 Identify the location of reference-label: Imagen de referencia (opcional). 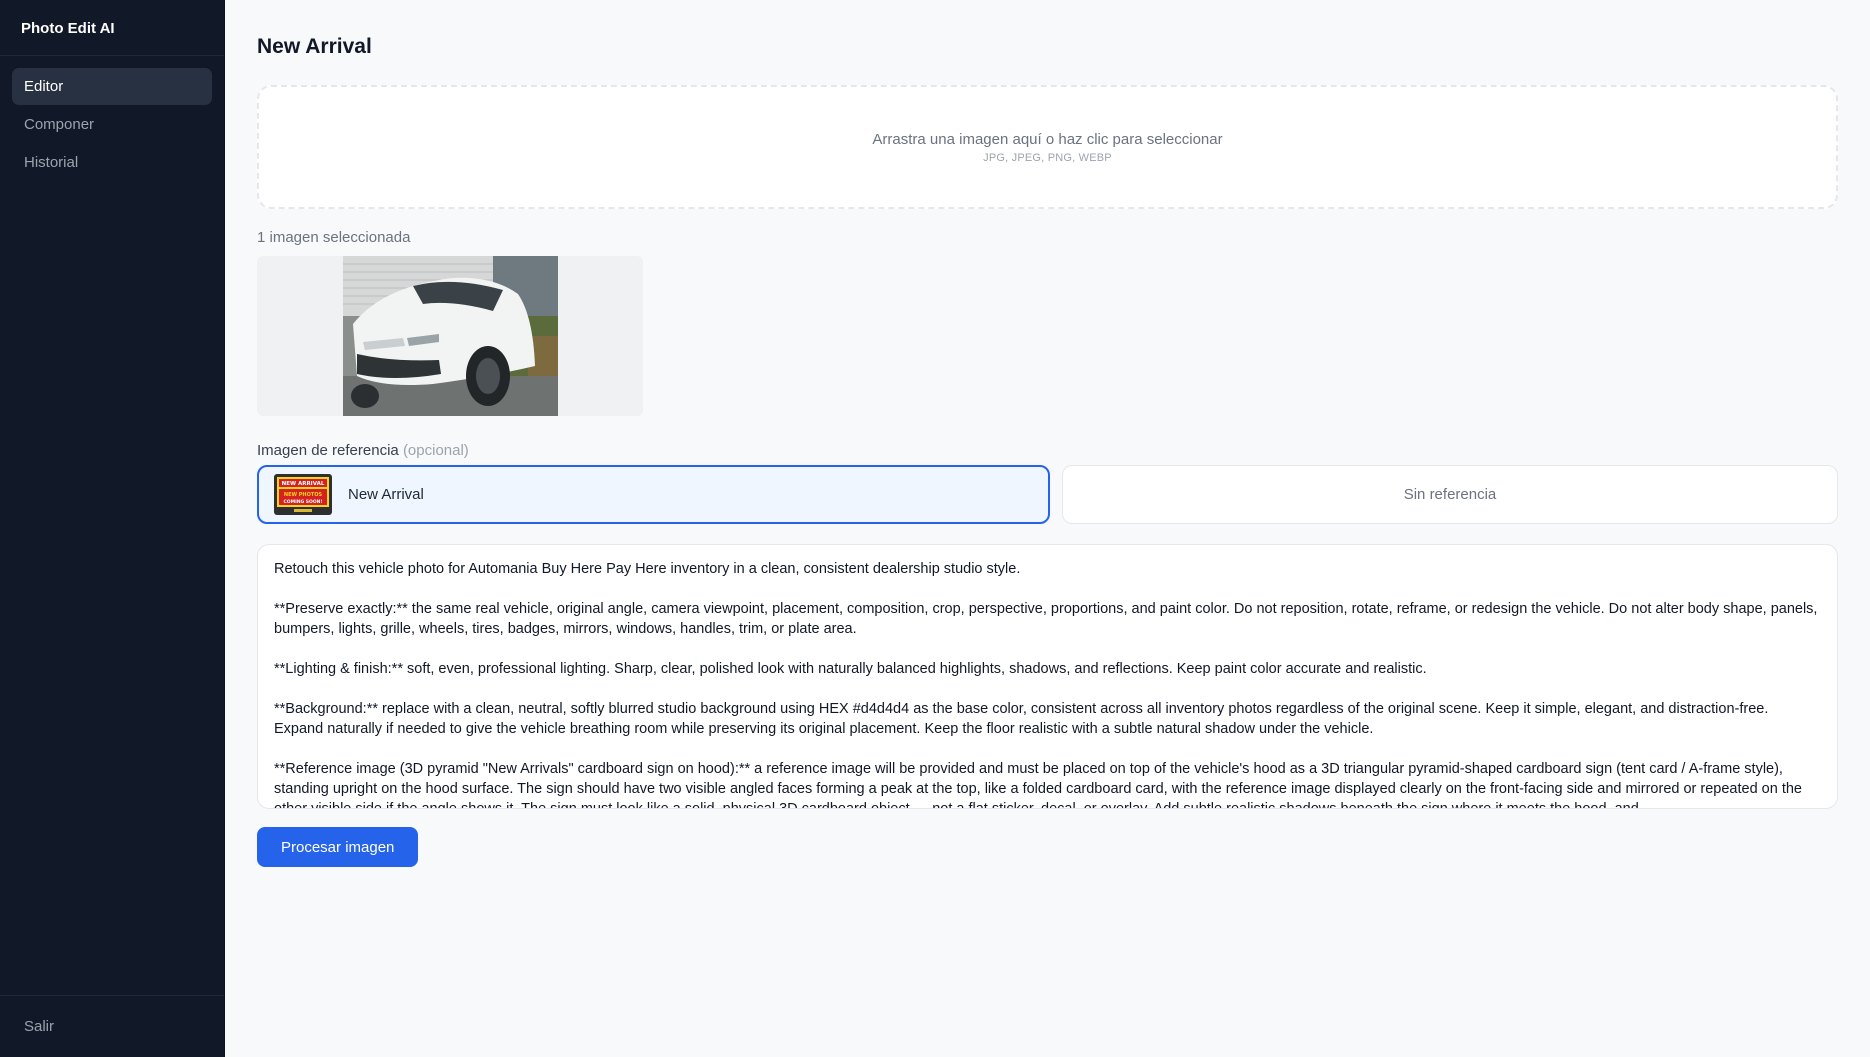
(1047, 450).